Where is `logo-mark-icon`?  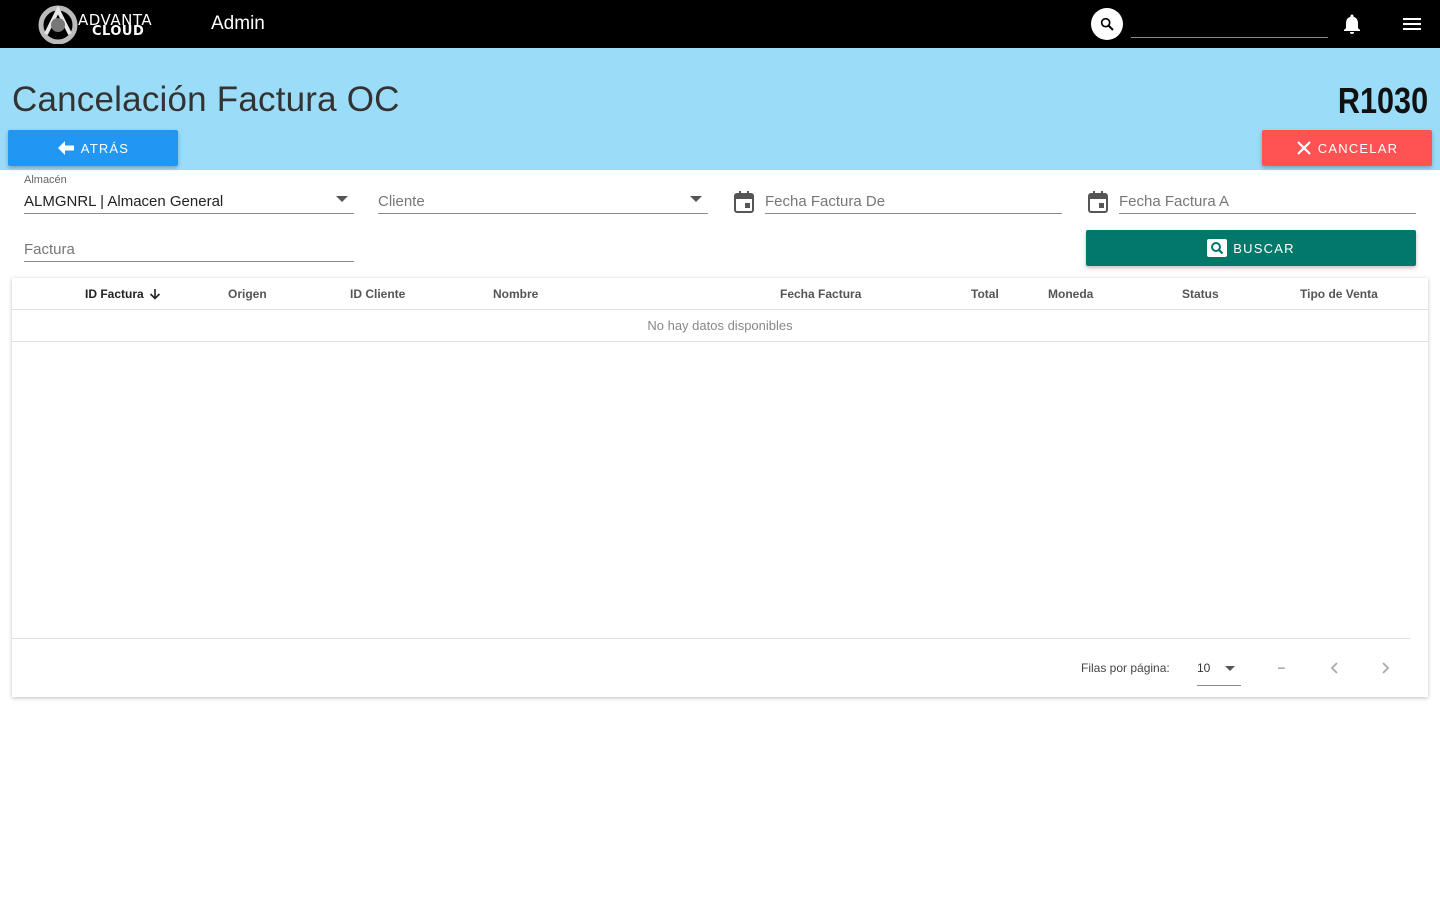
logo-mark-icon is located at coordinates (58, 24).